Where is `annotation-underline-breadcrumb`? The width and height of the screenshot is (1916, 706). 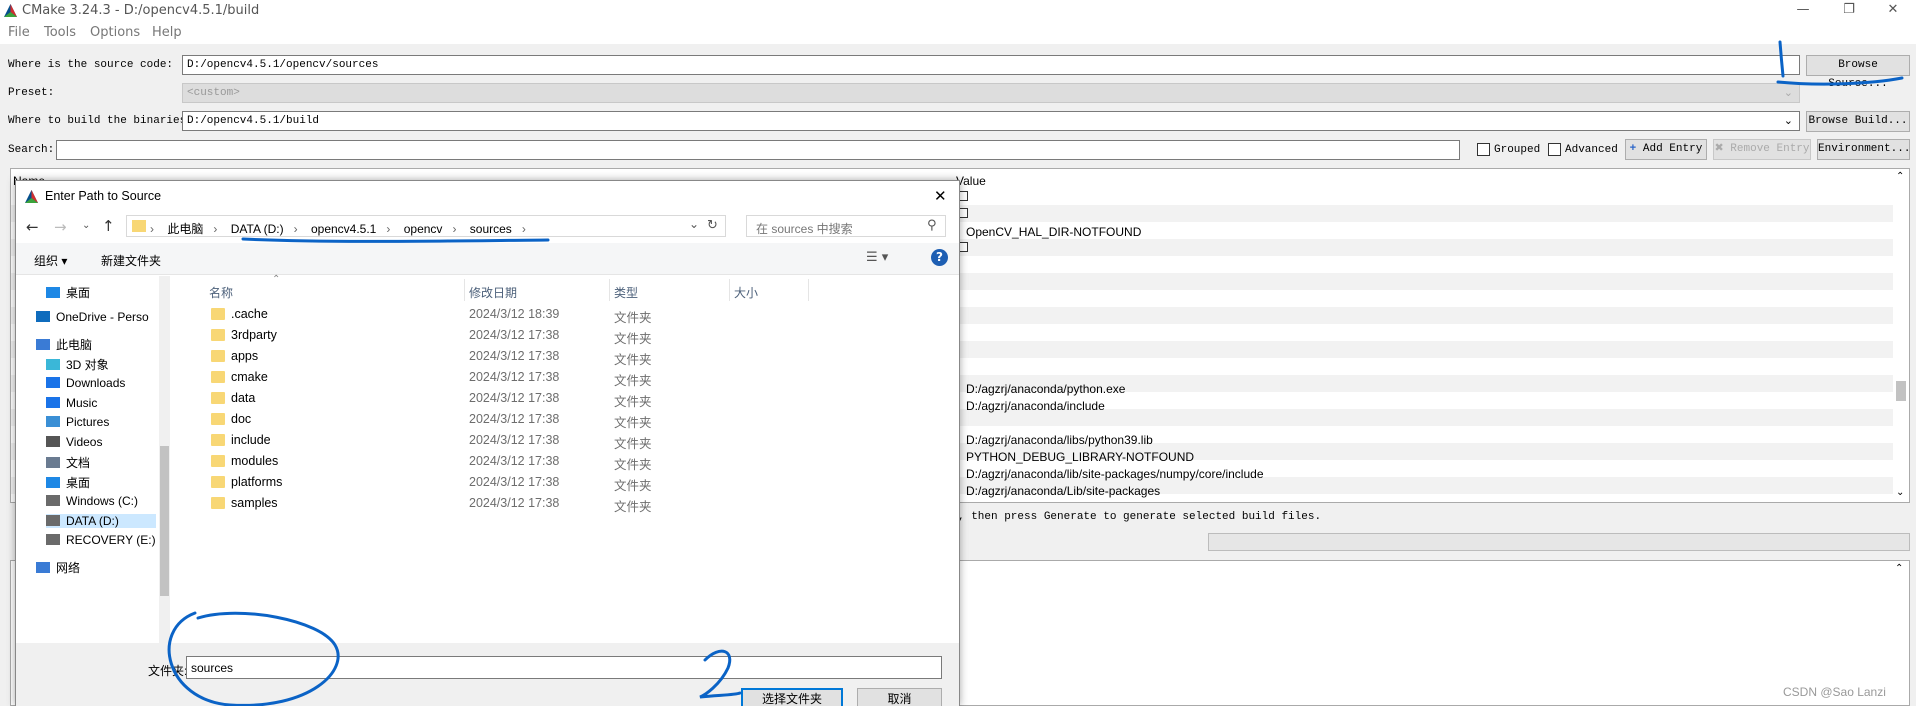 annotation-underline-breadcrumb is located at coordinates (395, 240).